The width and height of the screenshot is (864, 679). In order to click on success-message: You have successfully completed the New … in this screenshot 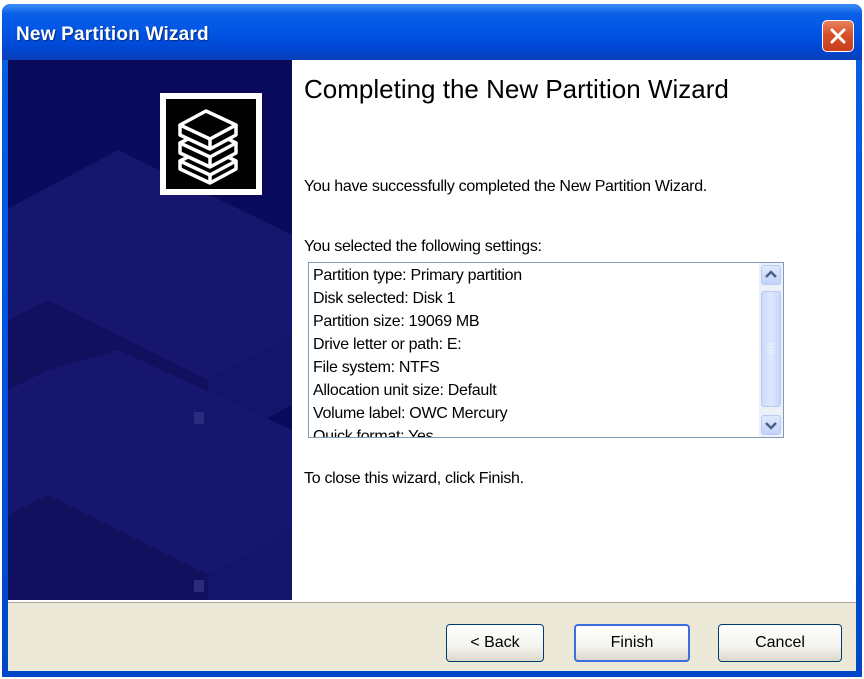, I will do `click(505, 186)`.